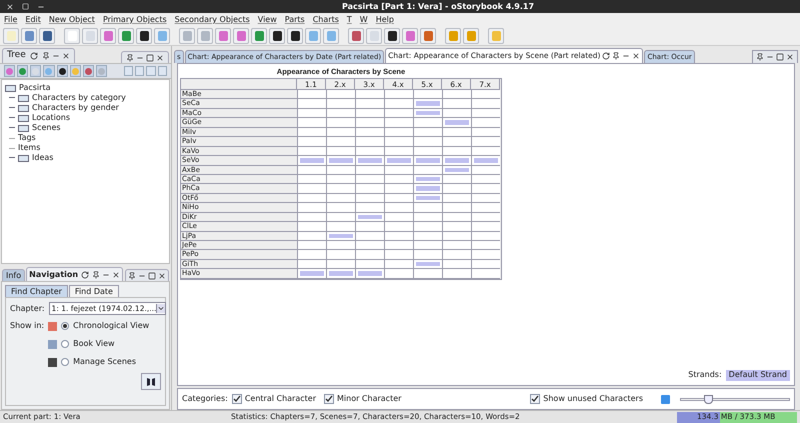 The height and width of the screenshot is (423, 800). Describe the element at coordinates (593, 399) in the screenshot. I see `checkbox-label: Show unused Characters` at that location.